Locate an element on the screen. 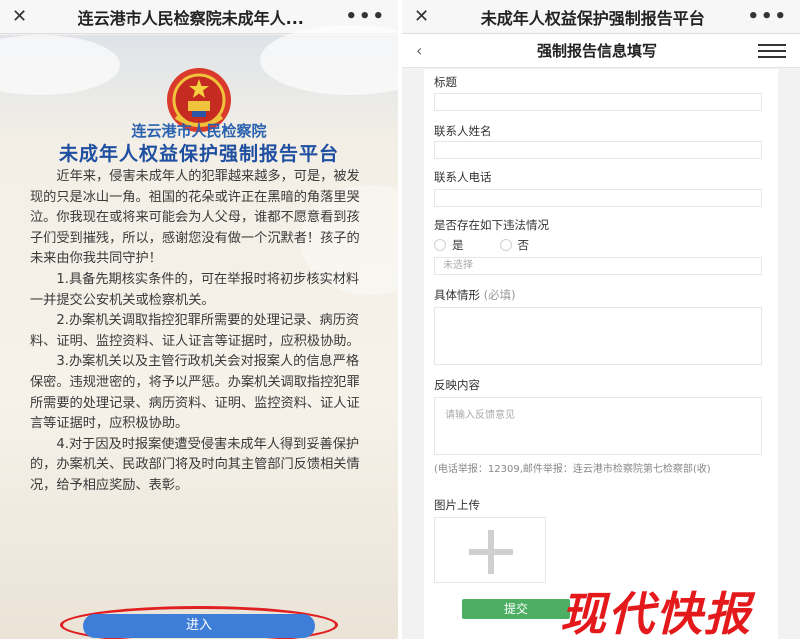  submit-button: 提交 is located at coordinates (516, 609).